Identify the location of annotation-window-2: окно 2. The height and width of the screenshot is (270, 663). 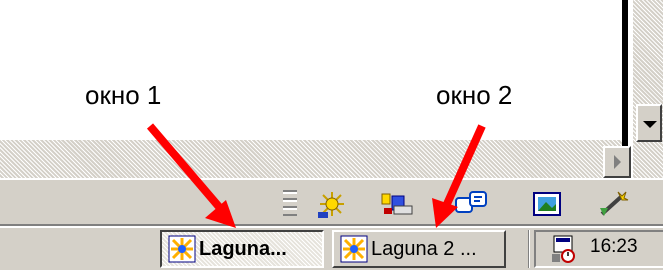
(474, 95).